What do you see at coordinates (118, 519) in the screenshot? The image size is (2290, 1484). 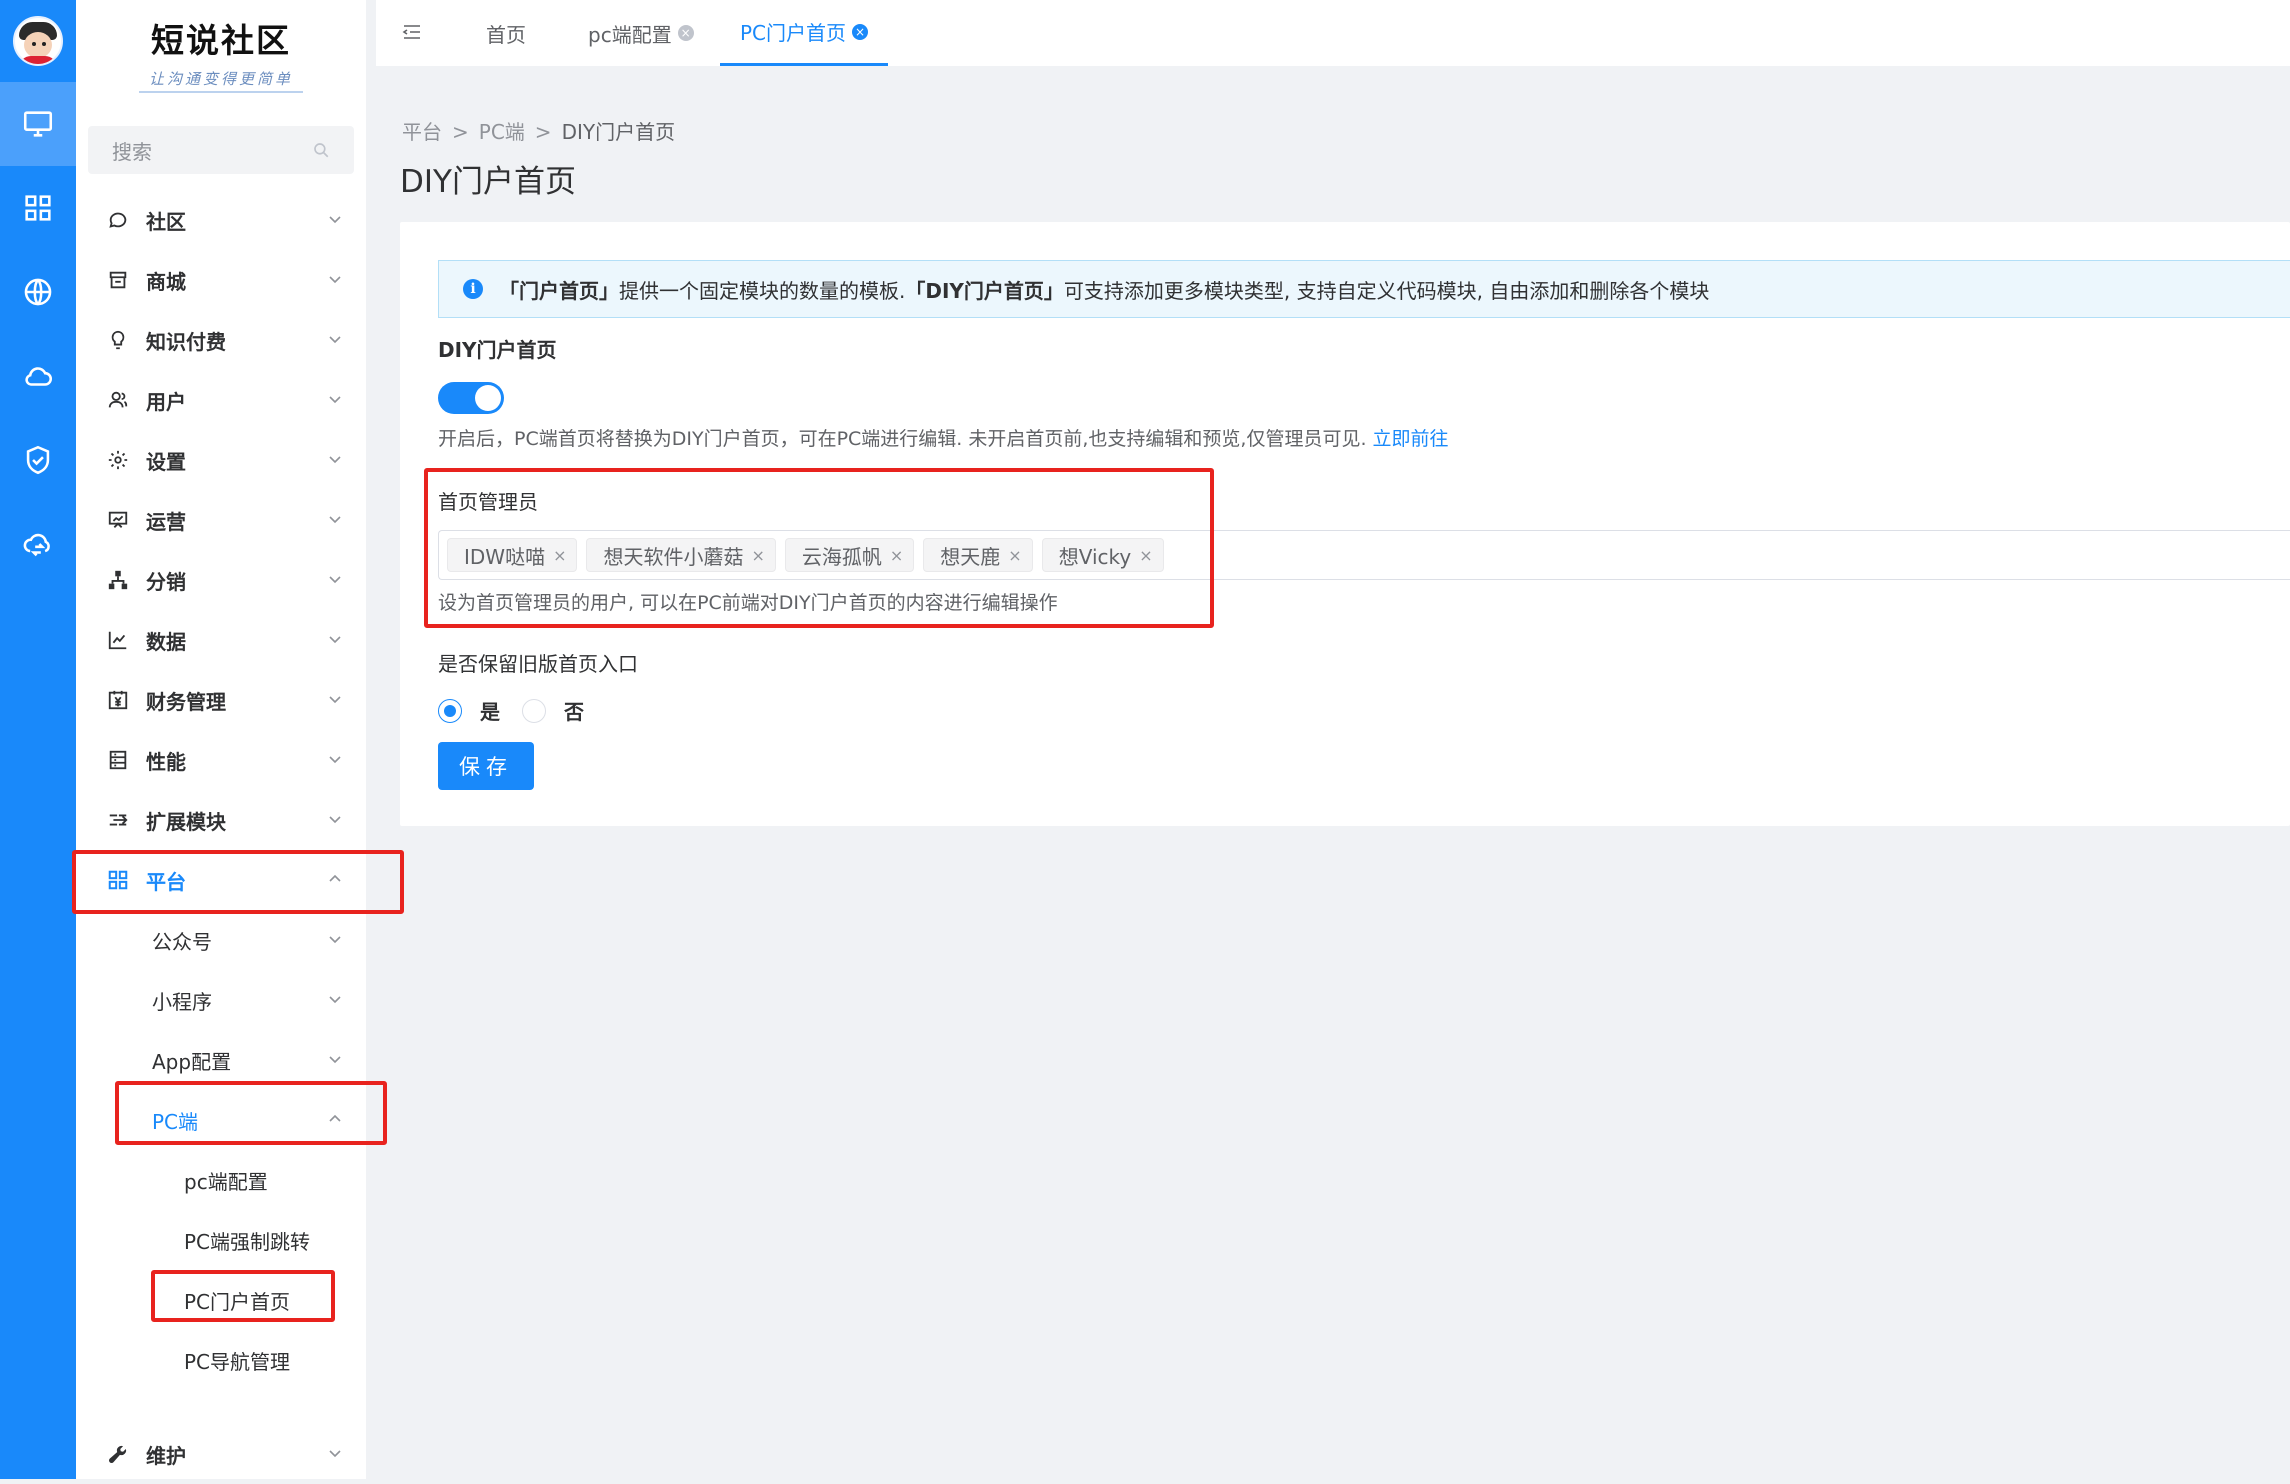 I see `presentation-icon` at bounding box center [118, 519].